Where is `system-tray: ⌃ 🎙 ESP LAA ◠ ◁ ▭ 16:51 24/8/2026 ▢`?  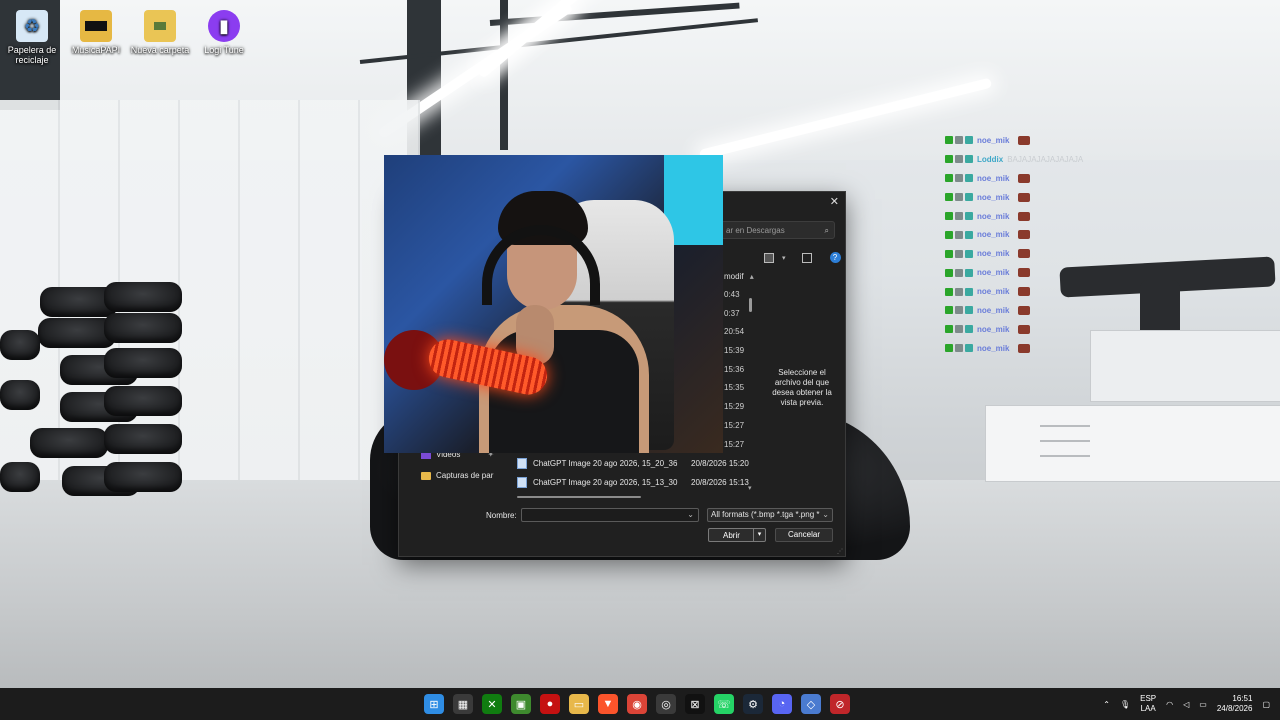
system-tray: ⌃ 🎙 ESP LAA ◠ ◁ ▭ 16:51 24/8/2026 ▢ is located at coordinates (1191, 704).